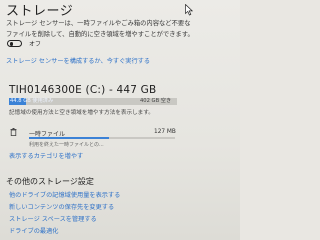 The height and width of the screenshot is (240, 320). What do you see at coordinates (81, 113) in the screenshot?
I see `drive-info-text: 記憶域の使用方法と空き領域を増やす方法を表示します。` at bounding box center [81, 113].